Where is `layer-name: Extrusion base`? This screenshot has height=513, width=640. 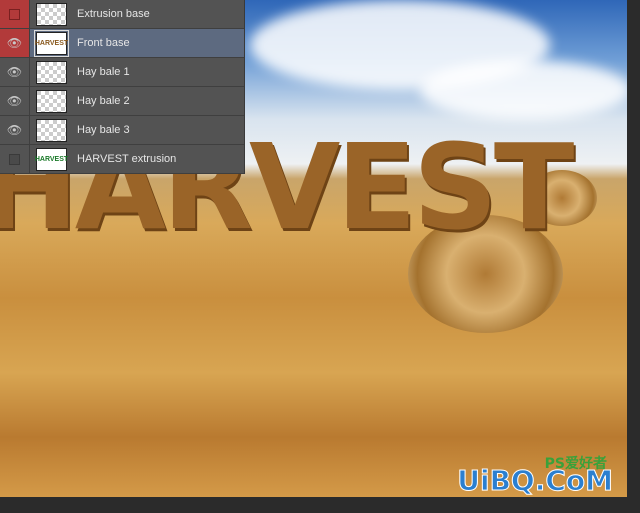 layer-name: Extrusion base is located at coordinates (113, 14).